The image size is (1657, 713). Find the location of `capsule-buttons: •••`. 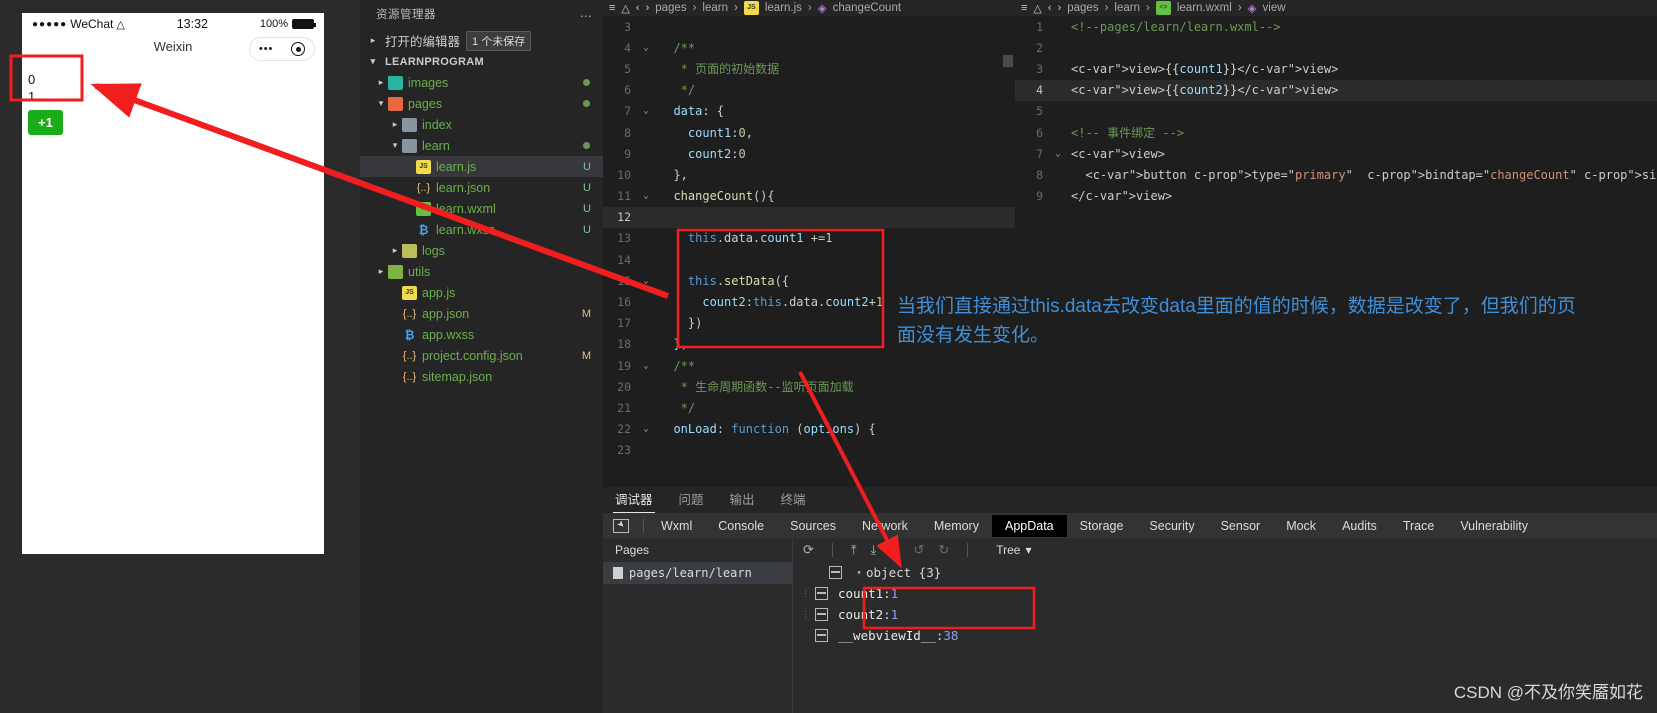

capsule-buttons: ••• is located at coordinates (282, 49).